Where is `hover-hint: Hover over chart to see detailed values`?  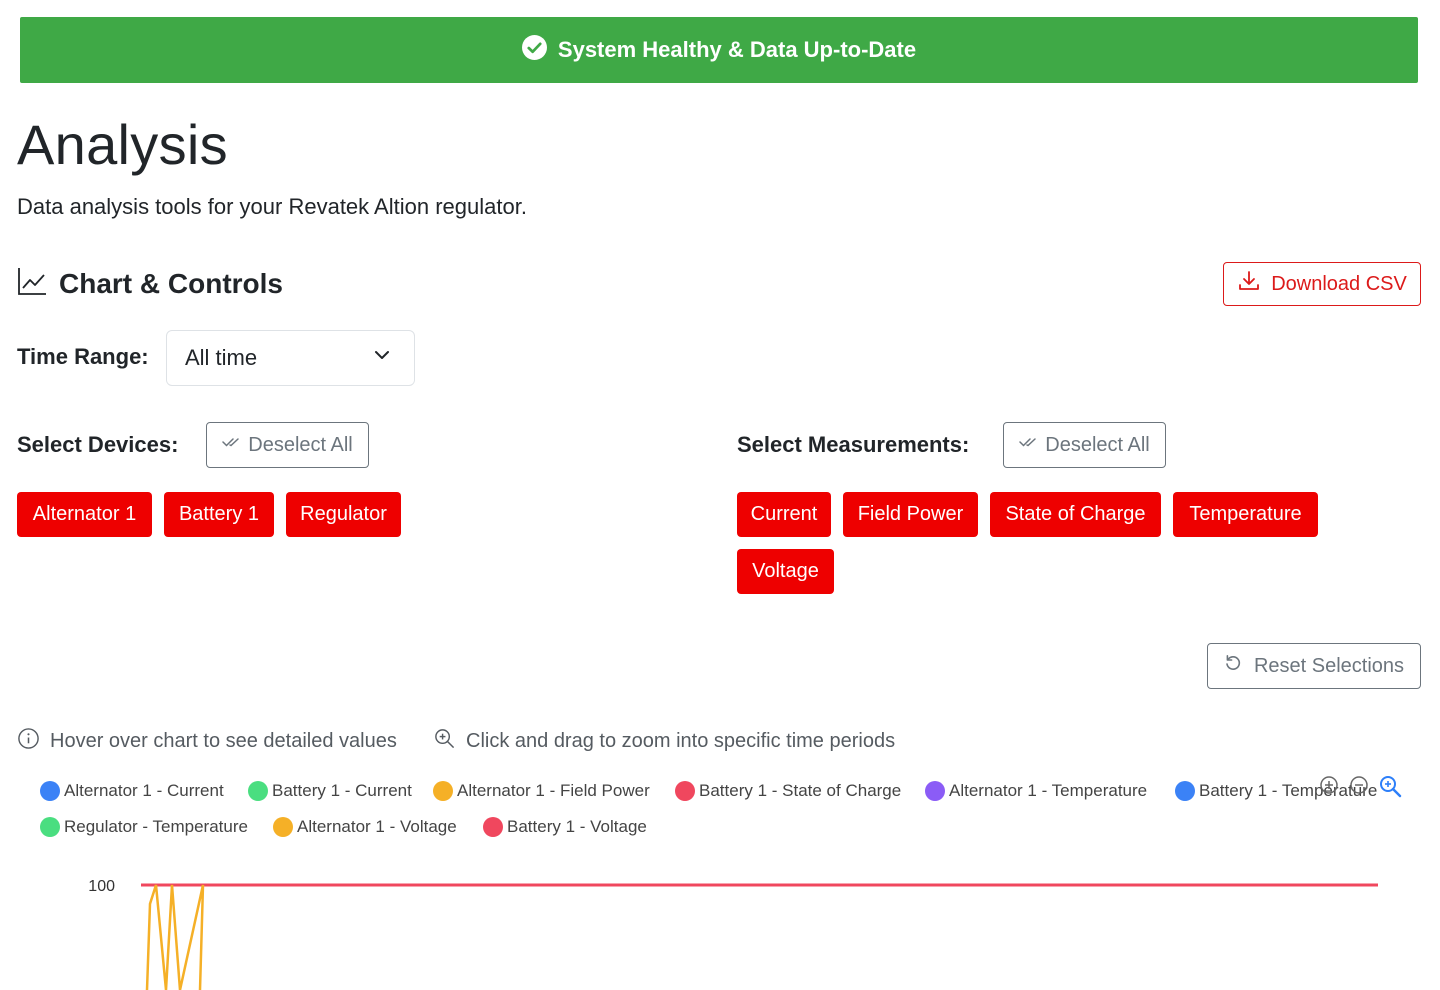
hover-hint: Hover over chart to see detailed values is located at coordinates (207, 741).